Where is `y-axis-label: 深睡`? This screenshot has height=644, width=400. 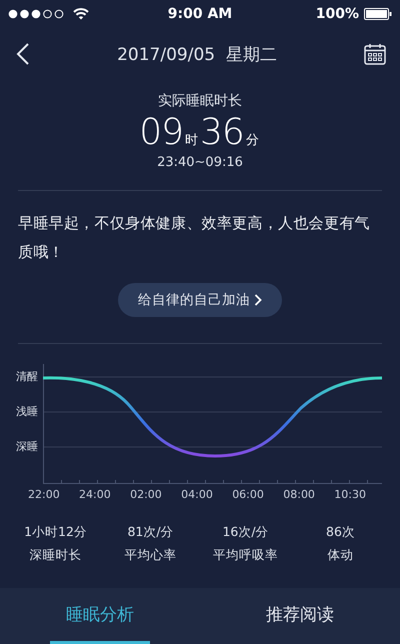 y-axis-label: 深睡 is located at coordinates (27, 447).